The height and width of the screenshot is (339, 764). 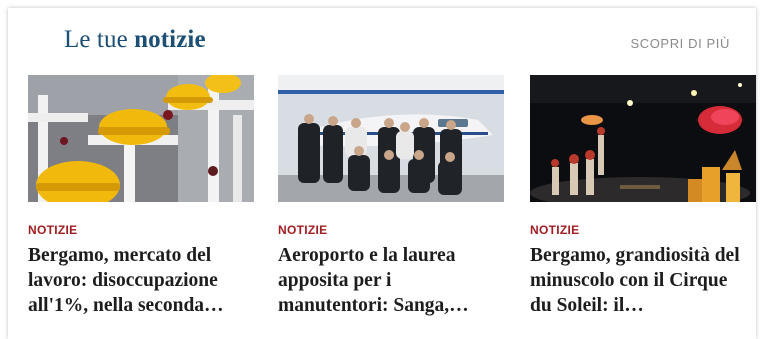 I want to click on discover-more-link: SCOPRI DI PIÙ, so click(x=680, y=43).